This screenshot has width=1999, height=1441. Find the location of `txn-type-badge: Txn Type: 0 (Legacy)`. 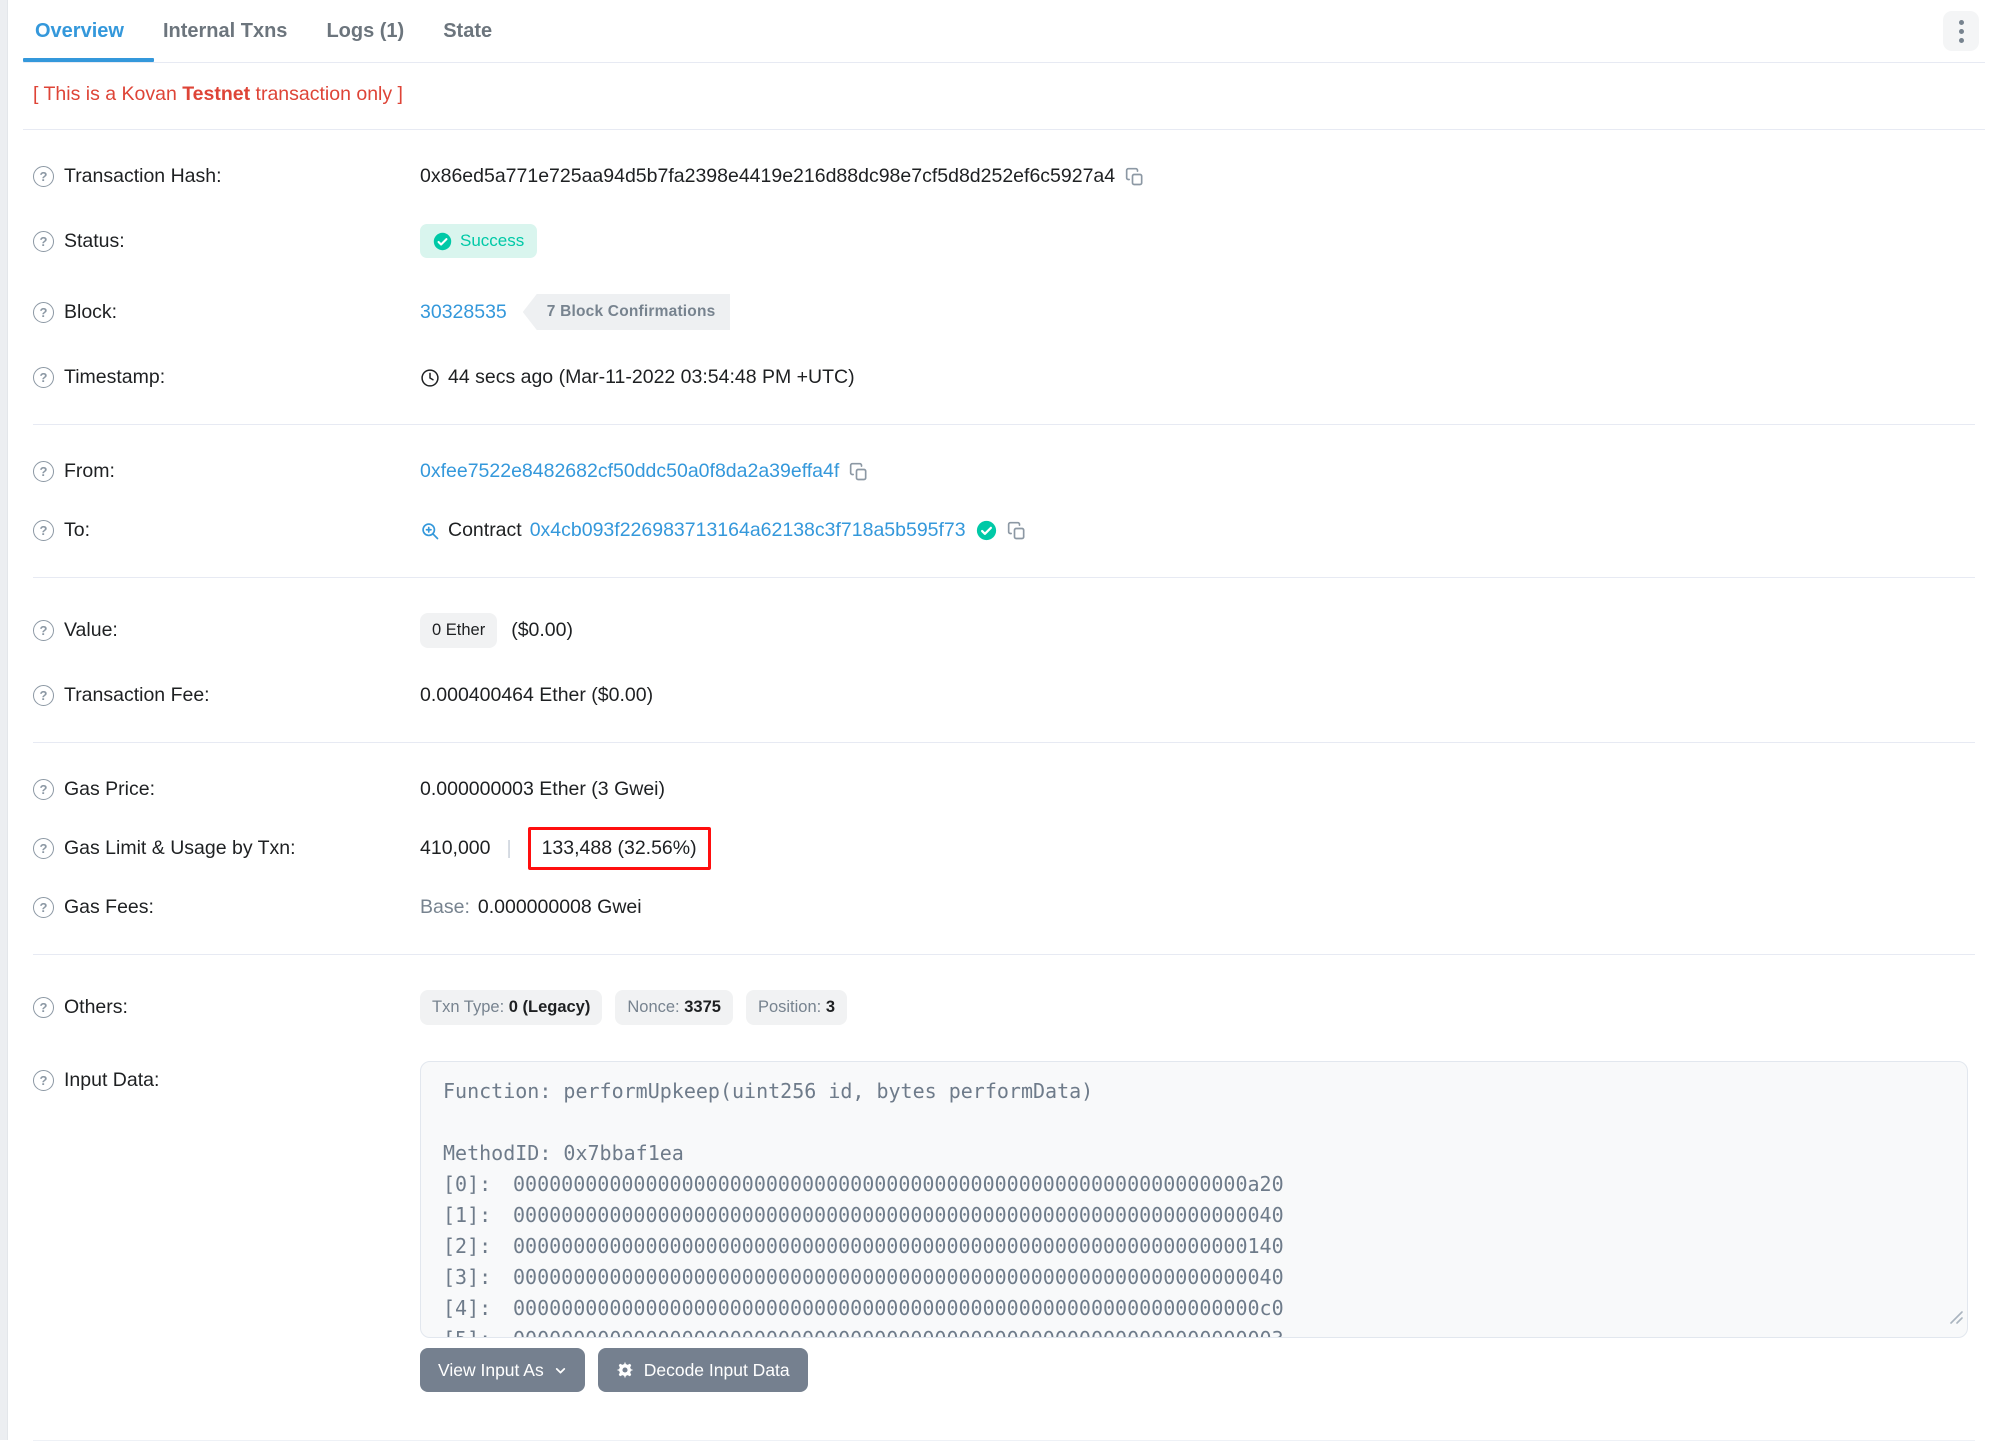

txn-type-badge: Txn Type: 0 (Legacy) is located at coordinates (511, 1007).